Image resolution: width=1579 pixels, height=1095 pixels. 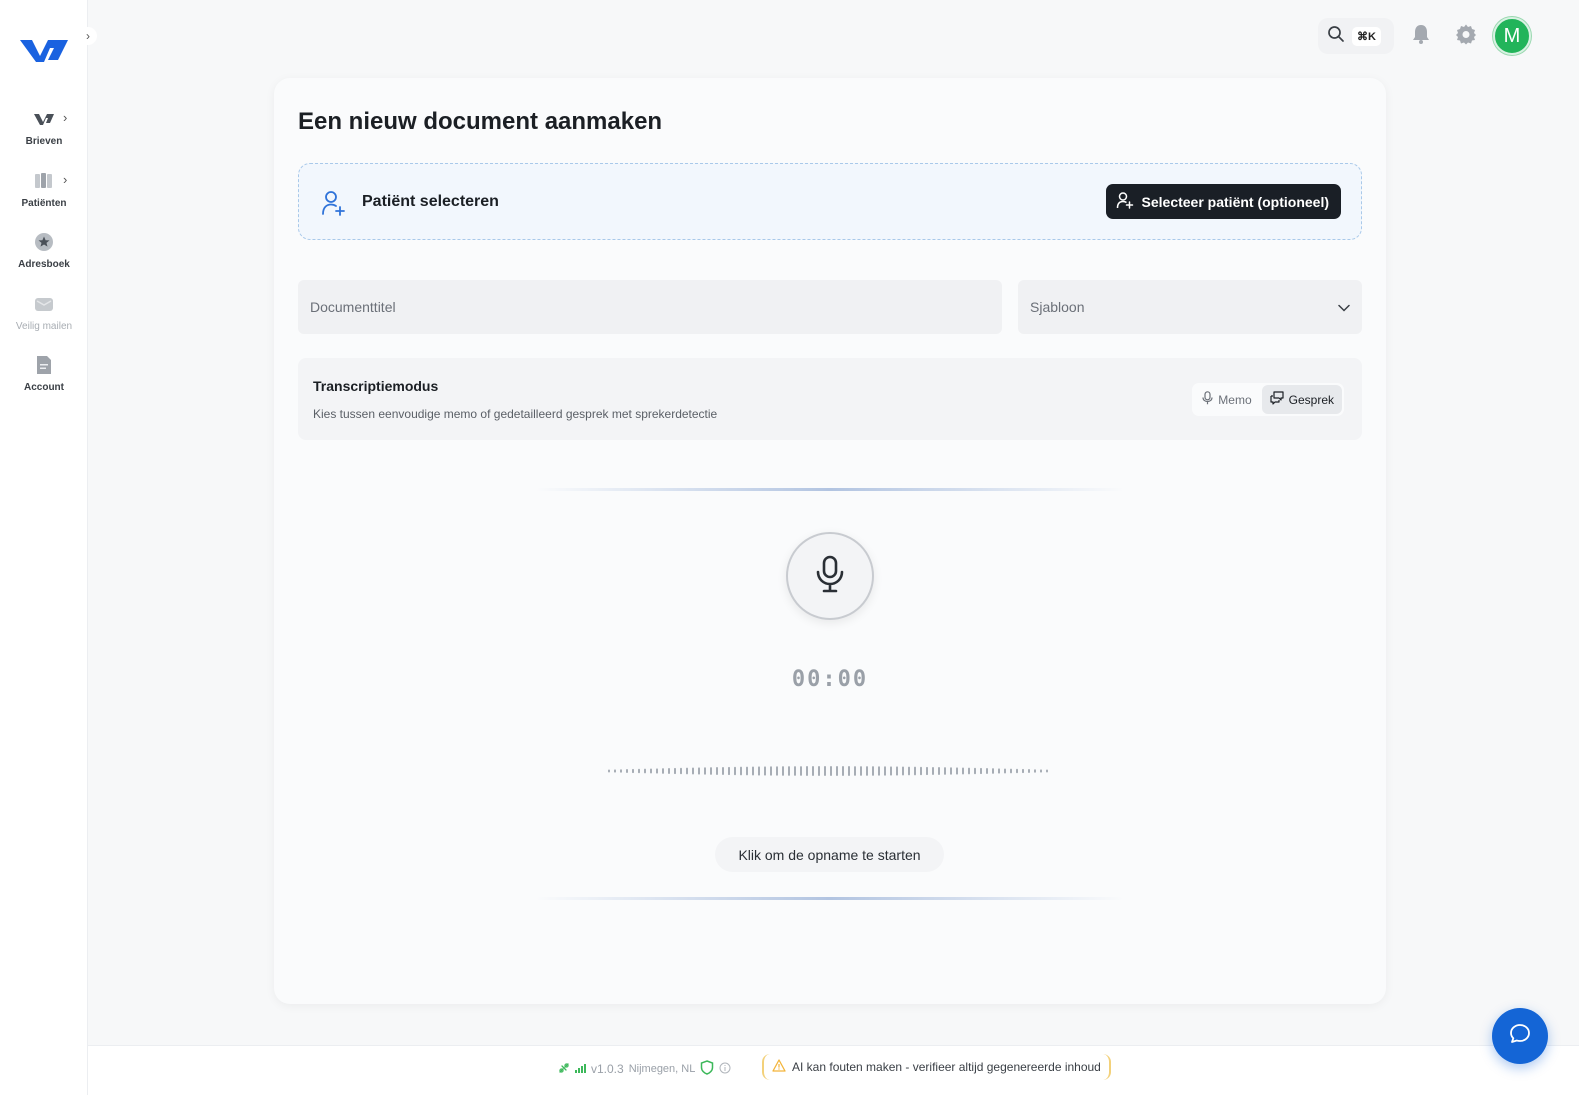 I want to click on settings-button, so click(x=1466, y=36).